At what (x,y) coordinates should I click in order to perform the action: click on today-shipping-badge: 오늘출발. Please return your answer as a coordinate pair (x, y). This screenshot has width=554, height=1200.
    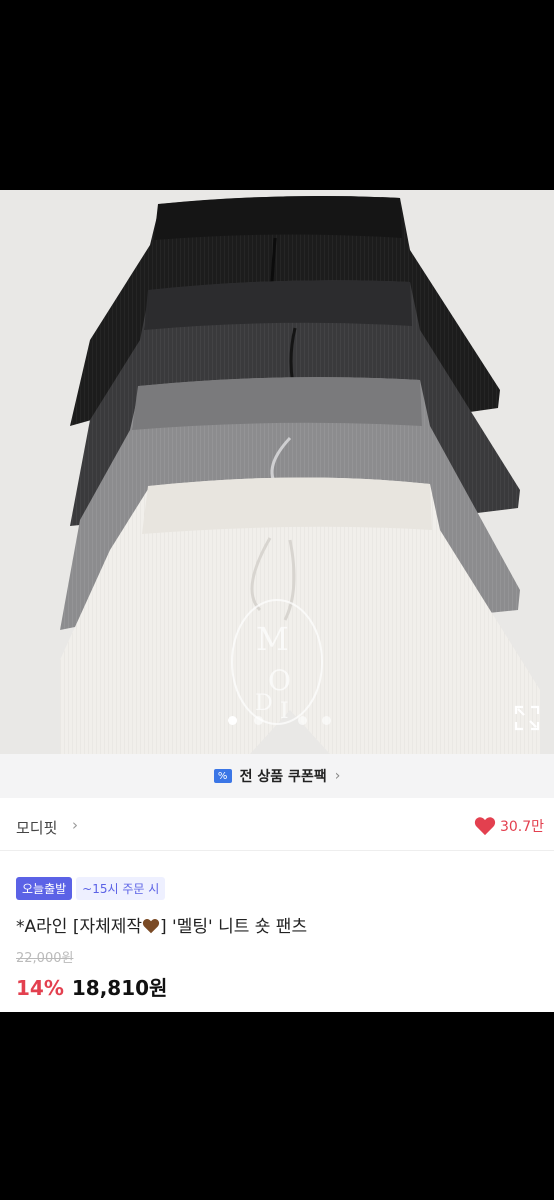
    Looking at the image, I should click on (44, 888).